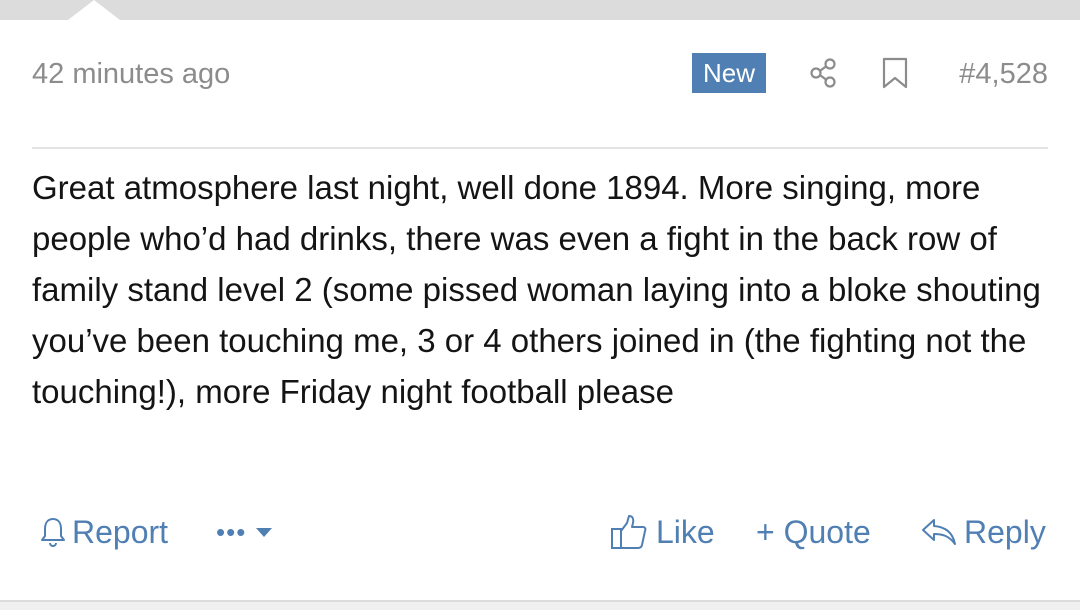  What do you see at coordinates (264, 532) in the screenshot?
I see `caret-down-icon` at bounding box center [264, 532].